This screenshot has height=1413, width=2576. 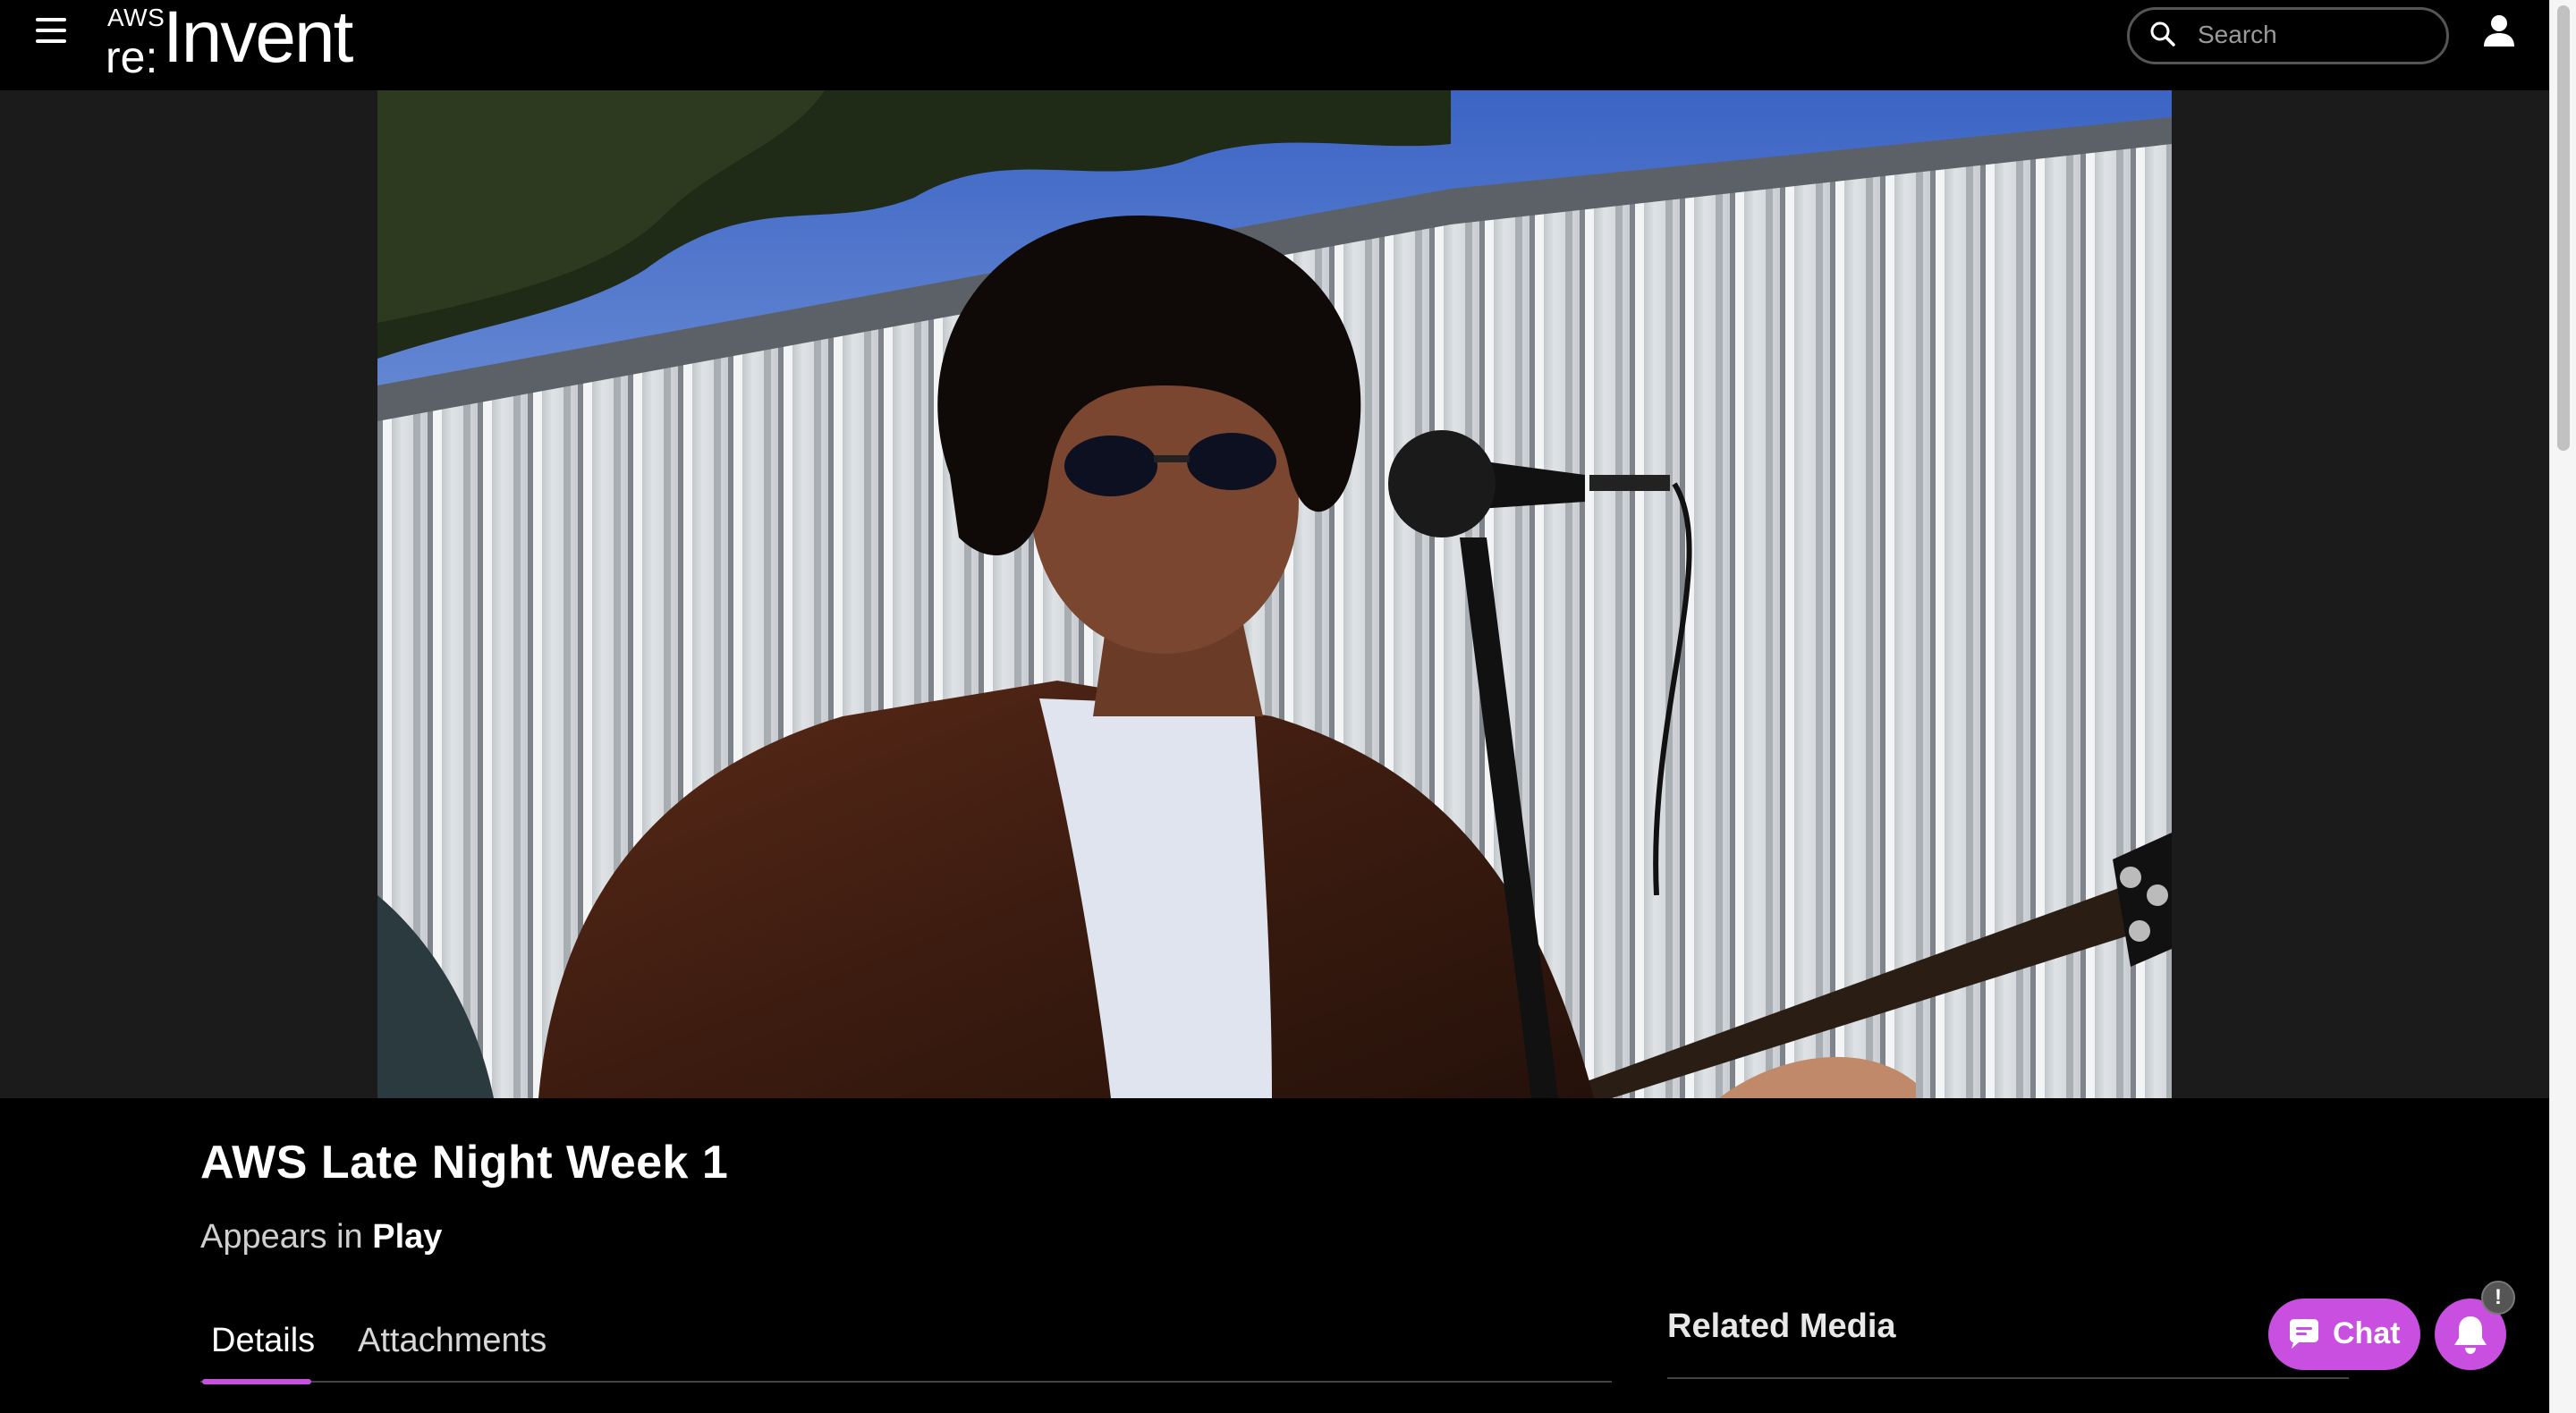 I want to click on scrollbar-thumb, so click(x=2563, y=228).